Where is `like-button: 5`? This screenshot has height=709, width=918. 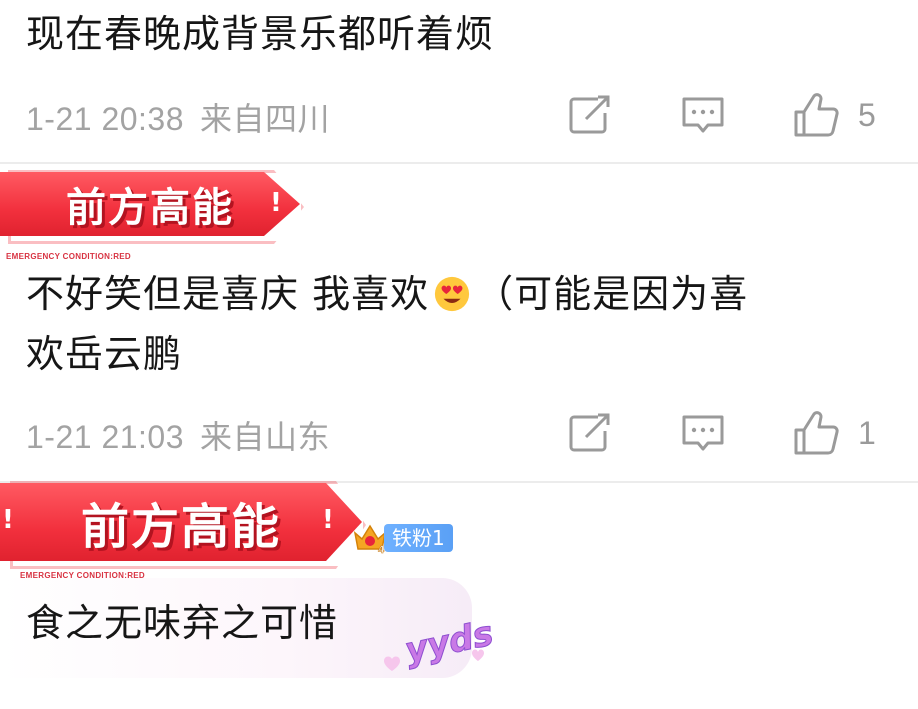 like-button: 5 is located at coordinates (834, 115).